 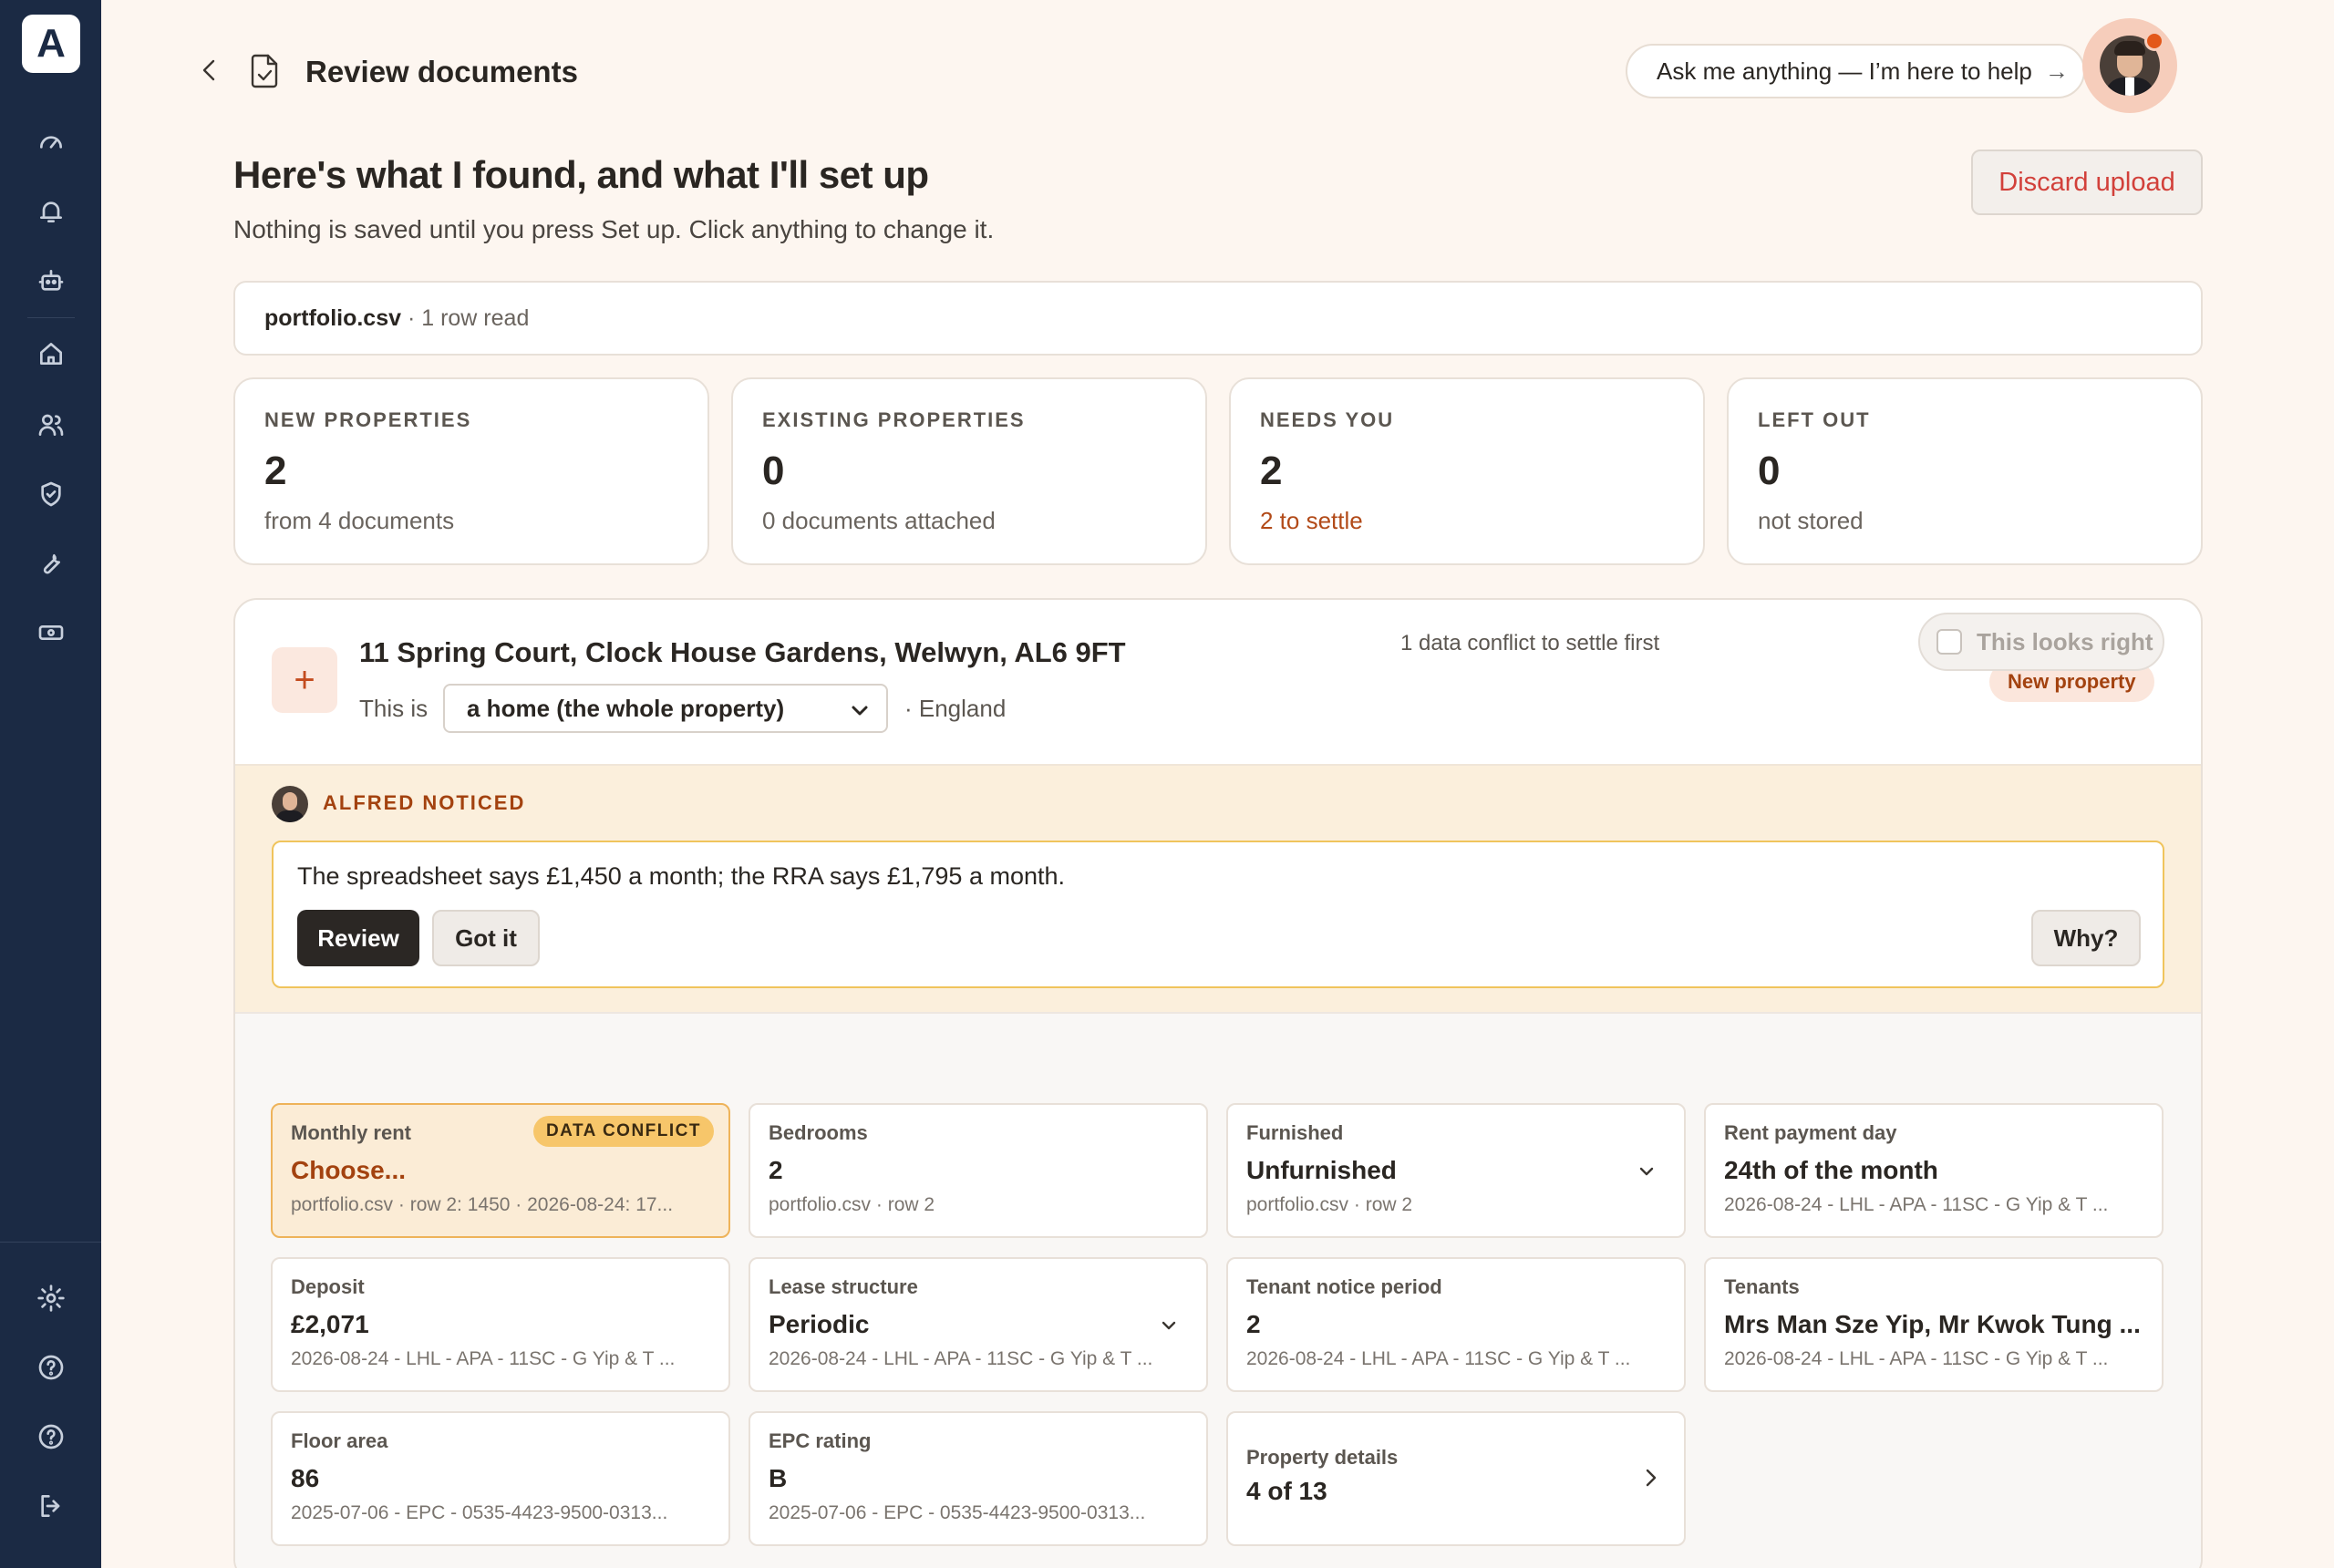 What do you see at coordinates (1650, 1480) in the screenshot?
I see `chevron-right-icon` at bounding box center [1650, 1480].